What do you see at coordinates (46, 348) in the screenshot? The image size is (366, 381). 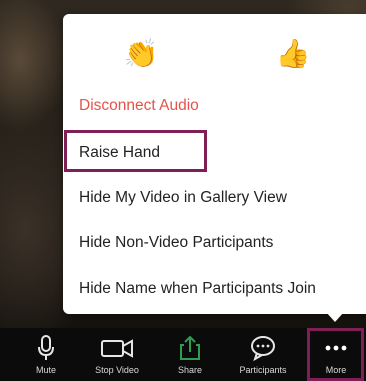 I see `microphone-icon` at bounding box center [46, 348].